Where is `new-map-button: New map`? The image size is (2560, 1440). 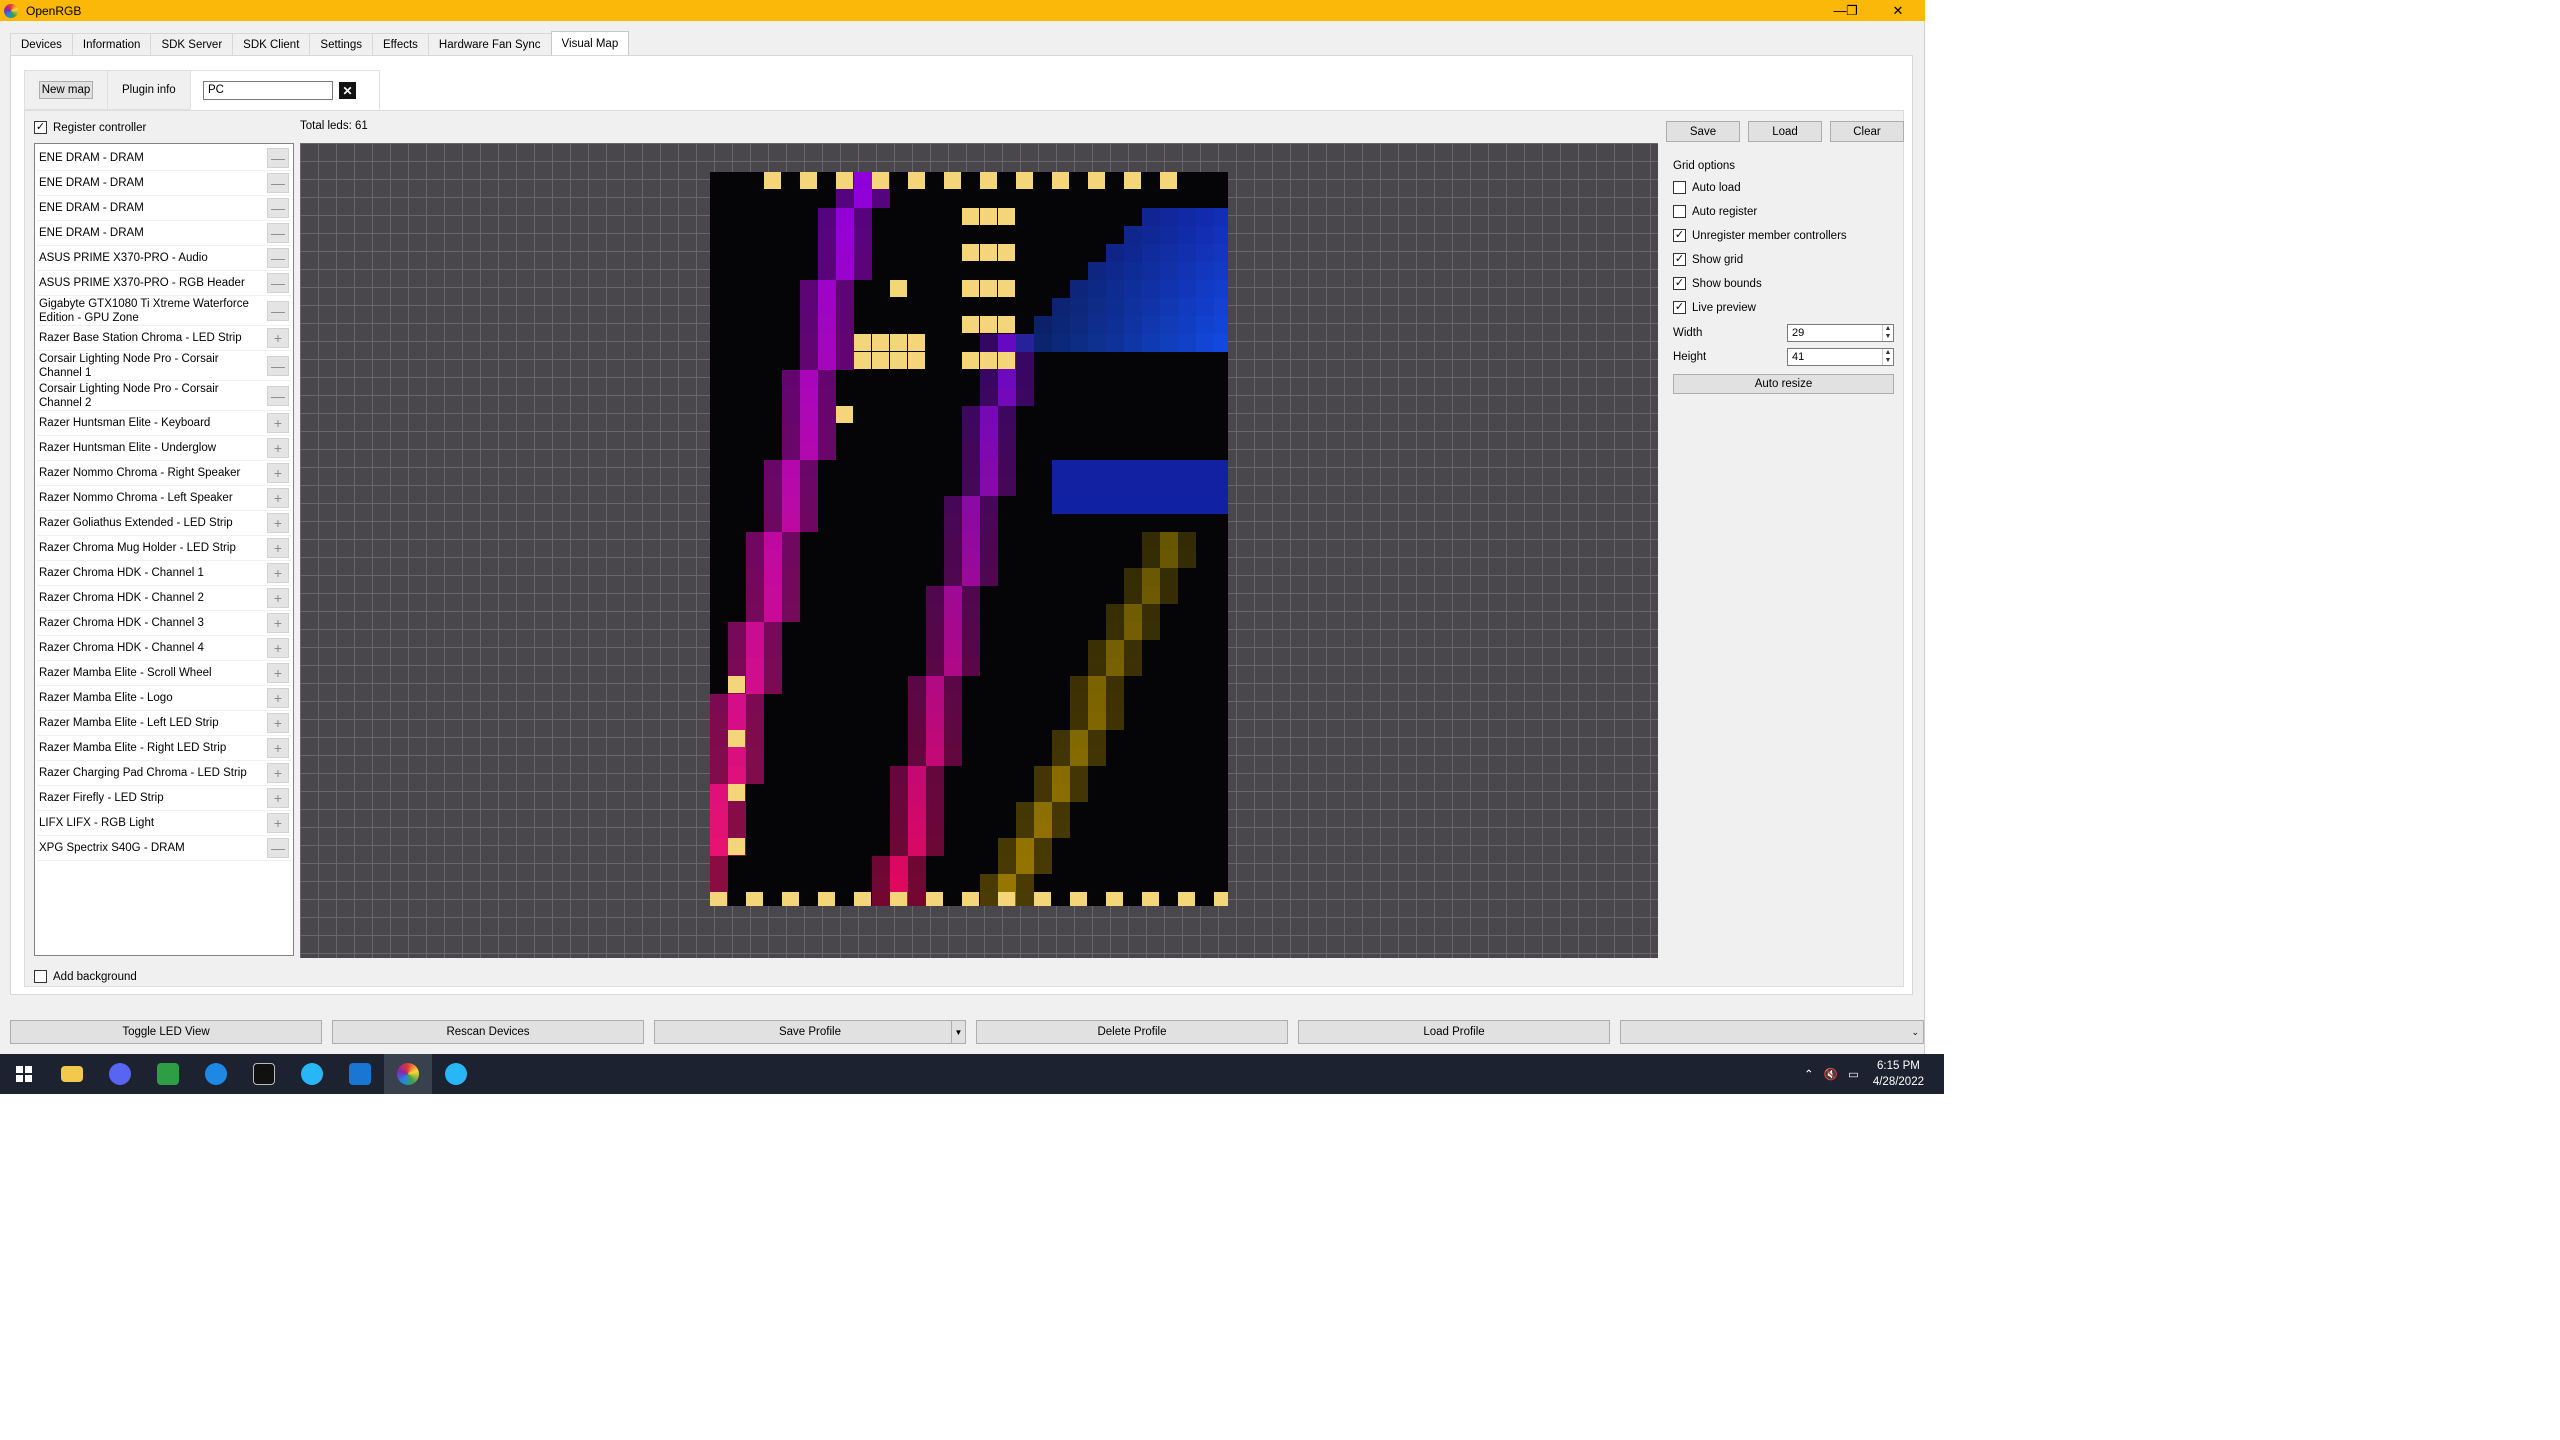 new-map-button: New map is located at coordinates (66, 90).